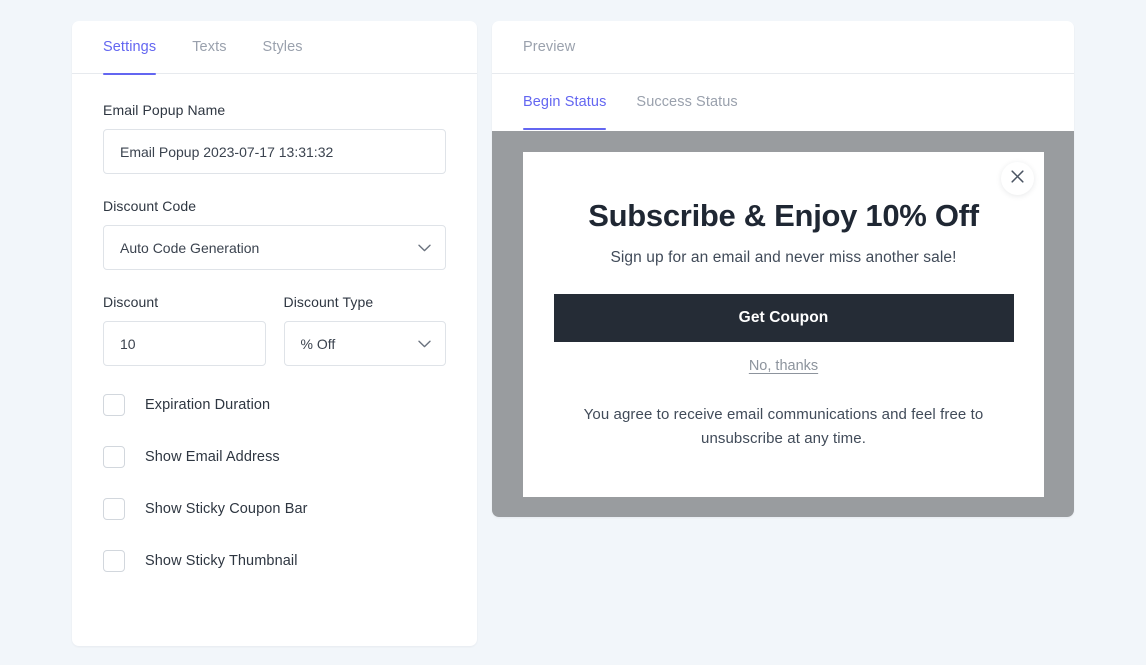 This screenshot has width=1146, height=665. I want to click on tab-success-status-label: Success Status, so click(687, 102).